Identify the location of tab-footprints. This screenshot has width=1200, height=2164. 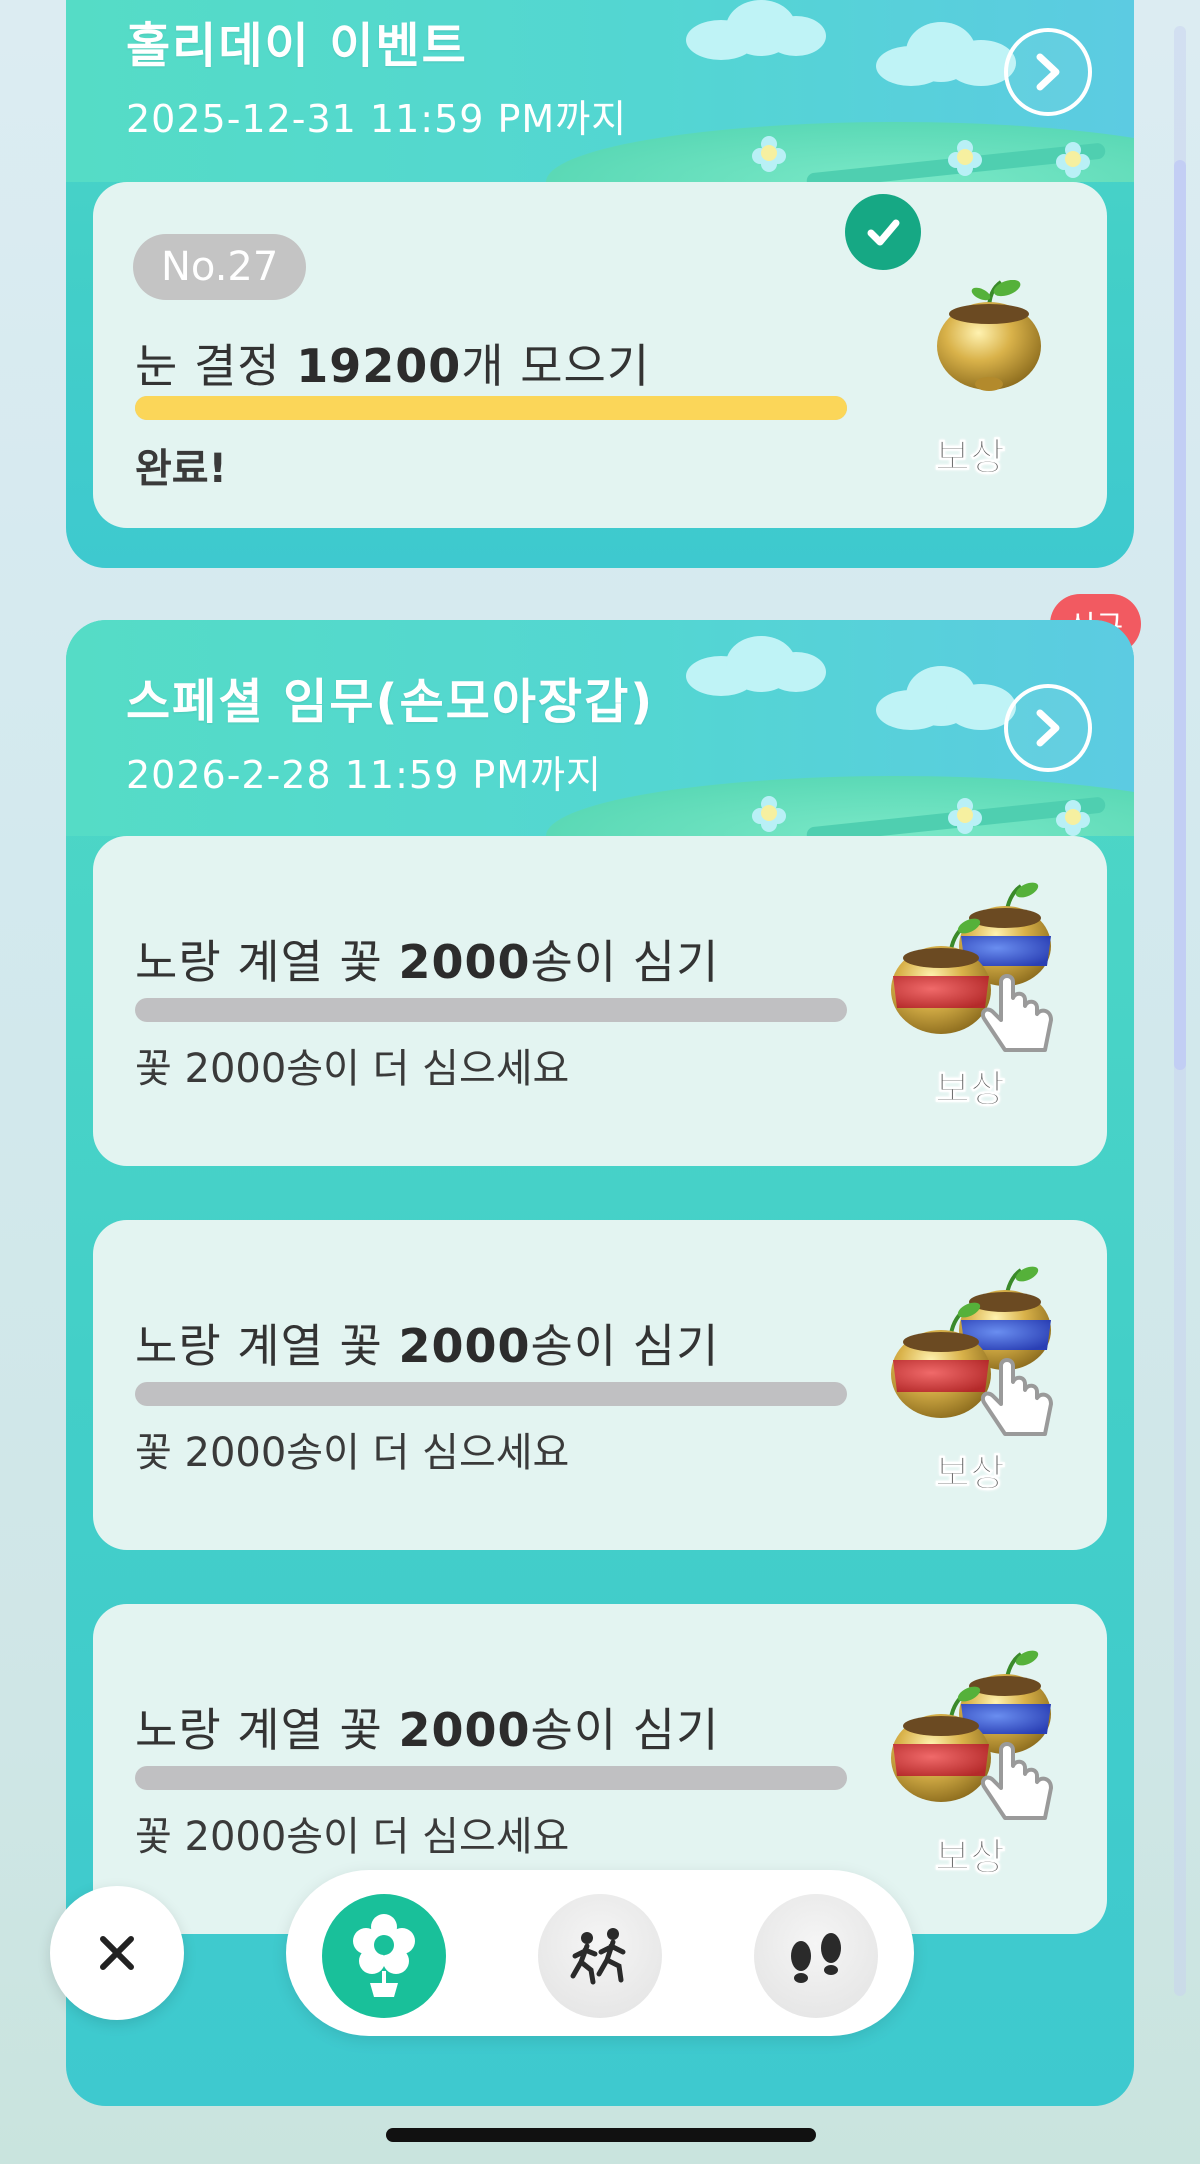
(816, 1956).